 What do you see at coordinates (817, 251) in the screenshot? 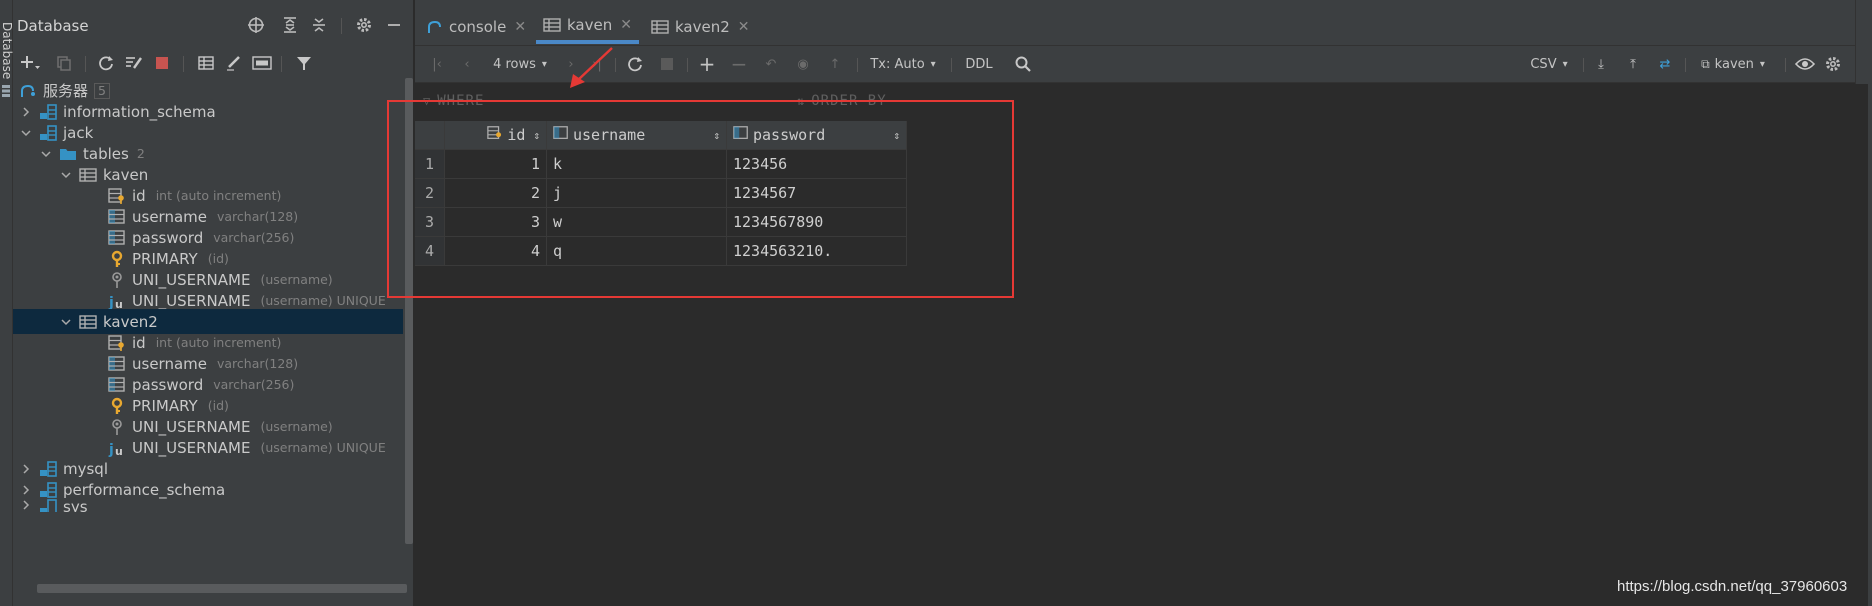
I see `cell-password: 1234563210.` at bounding box center [817, 251].